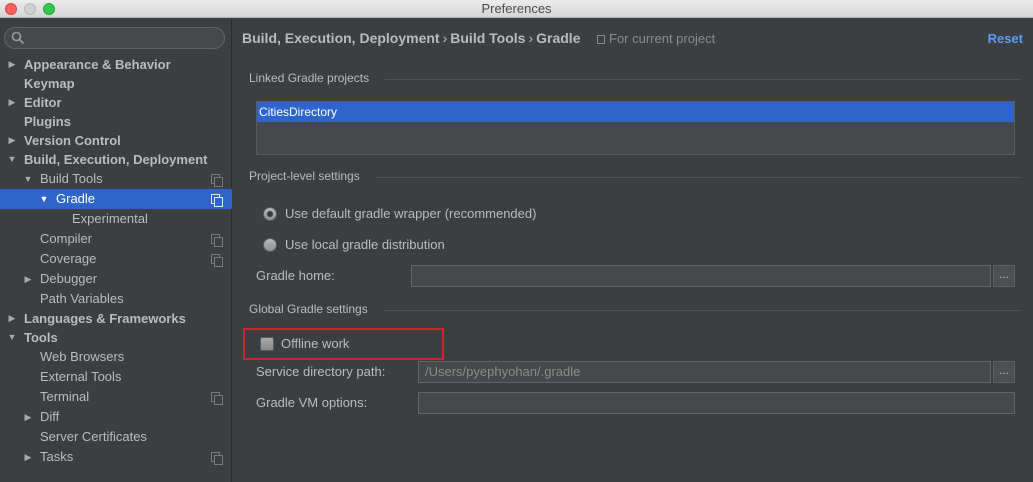 The width and height of the screenshot is (1033, 482). What do you see at coordinates (601, 39) in the screenshot?
I see `project-icon` at bounding box center [601, 39].